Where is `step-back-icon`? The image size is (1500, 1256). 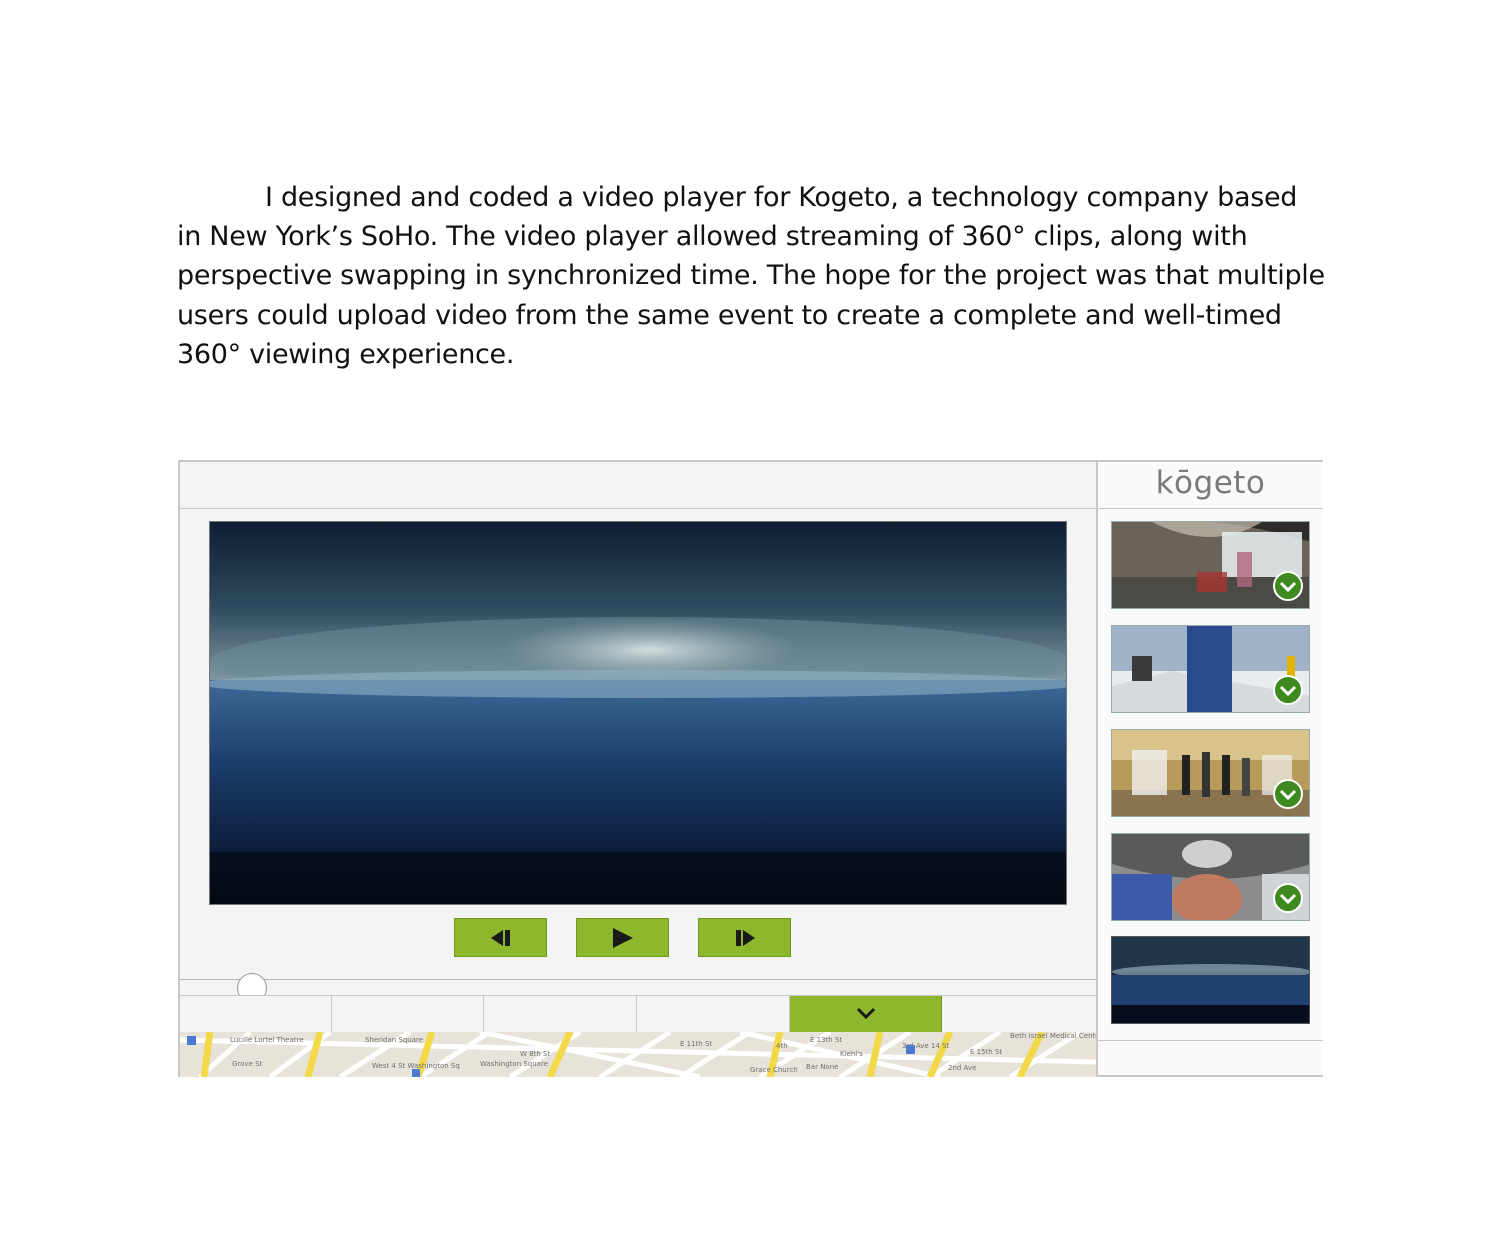 step-back-icon is located at coordinates (500, 937).